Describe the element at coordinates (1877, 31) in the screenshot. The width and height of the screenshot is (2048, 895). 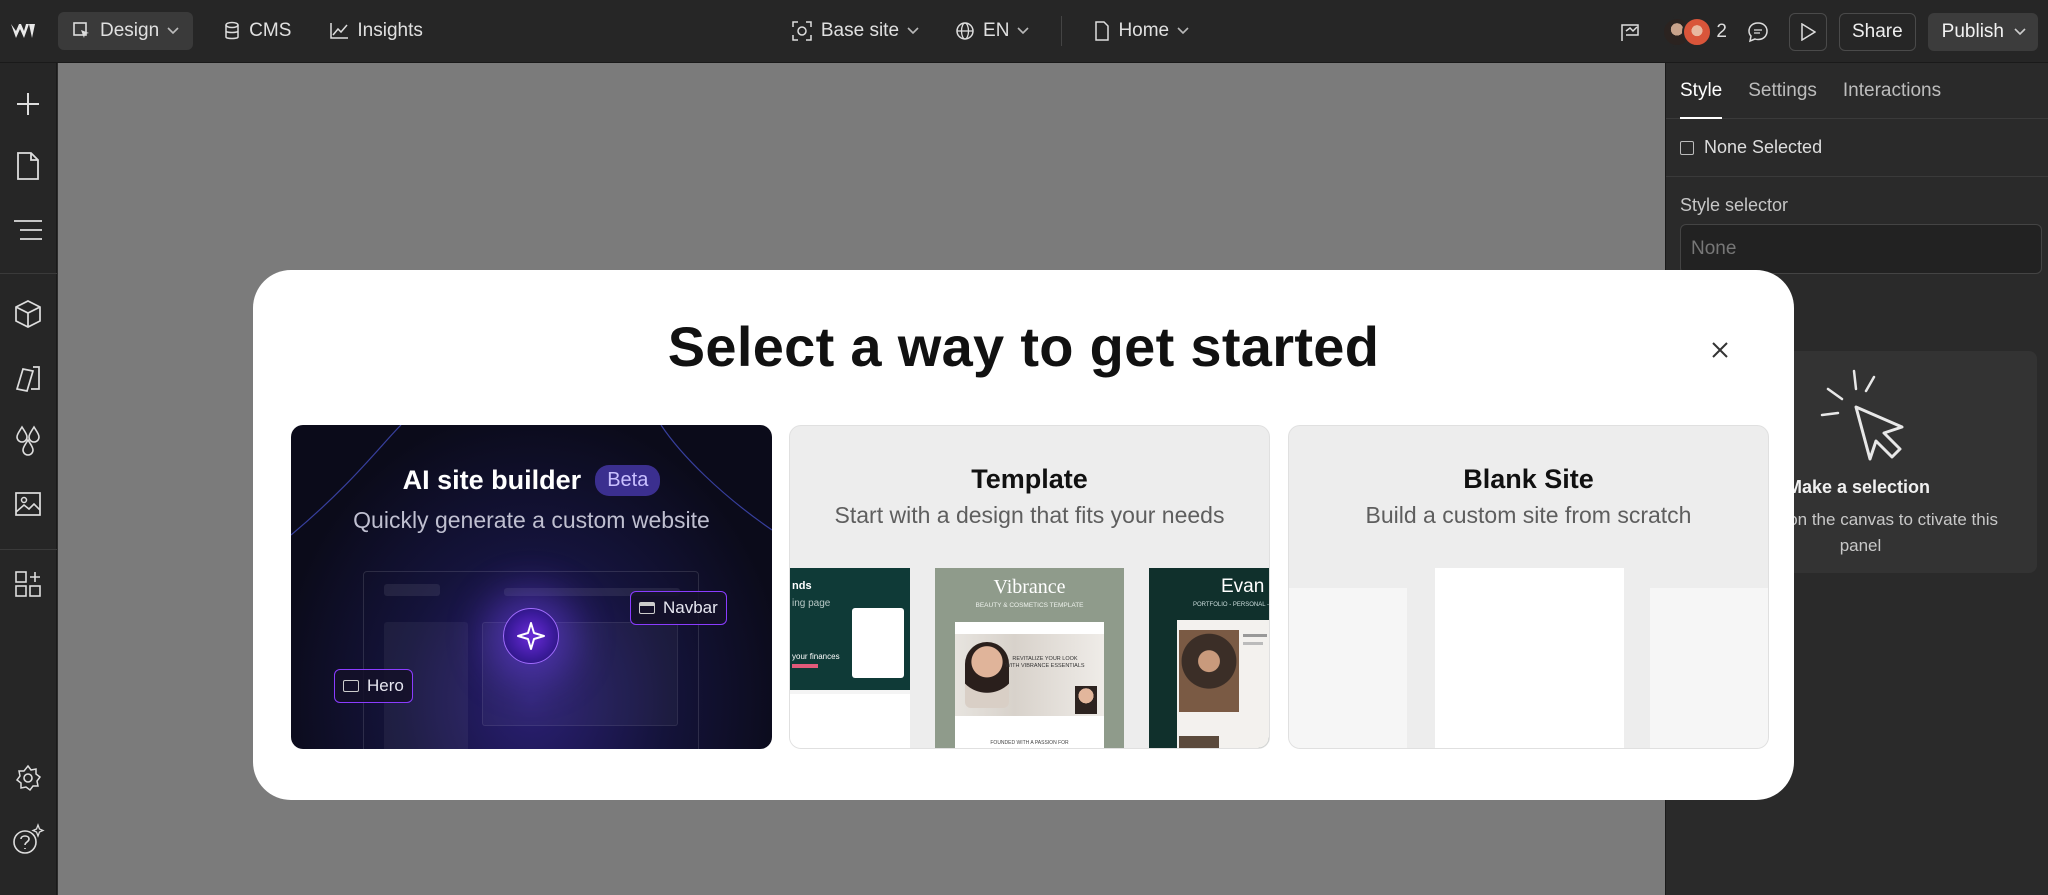
I see `share-button: Share` at that location.